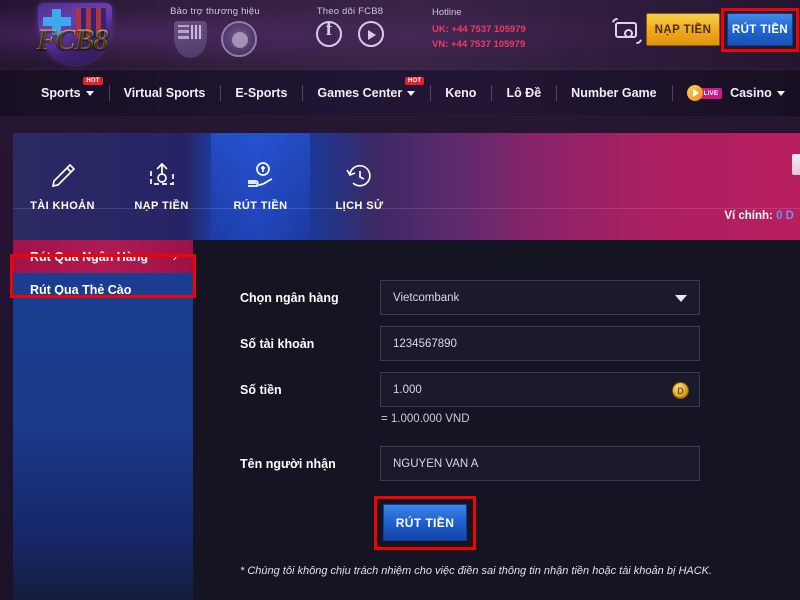 The height and width of the screenshot is (600, 800). I want to click on nav-label: Games Center, so click(360, 93).